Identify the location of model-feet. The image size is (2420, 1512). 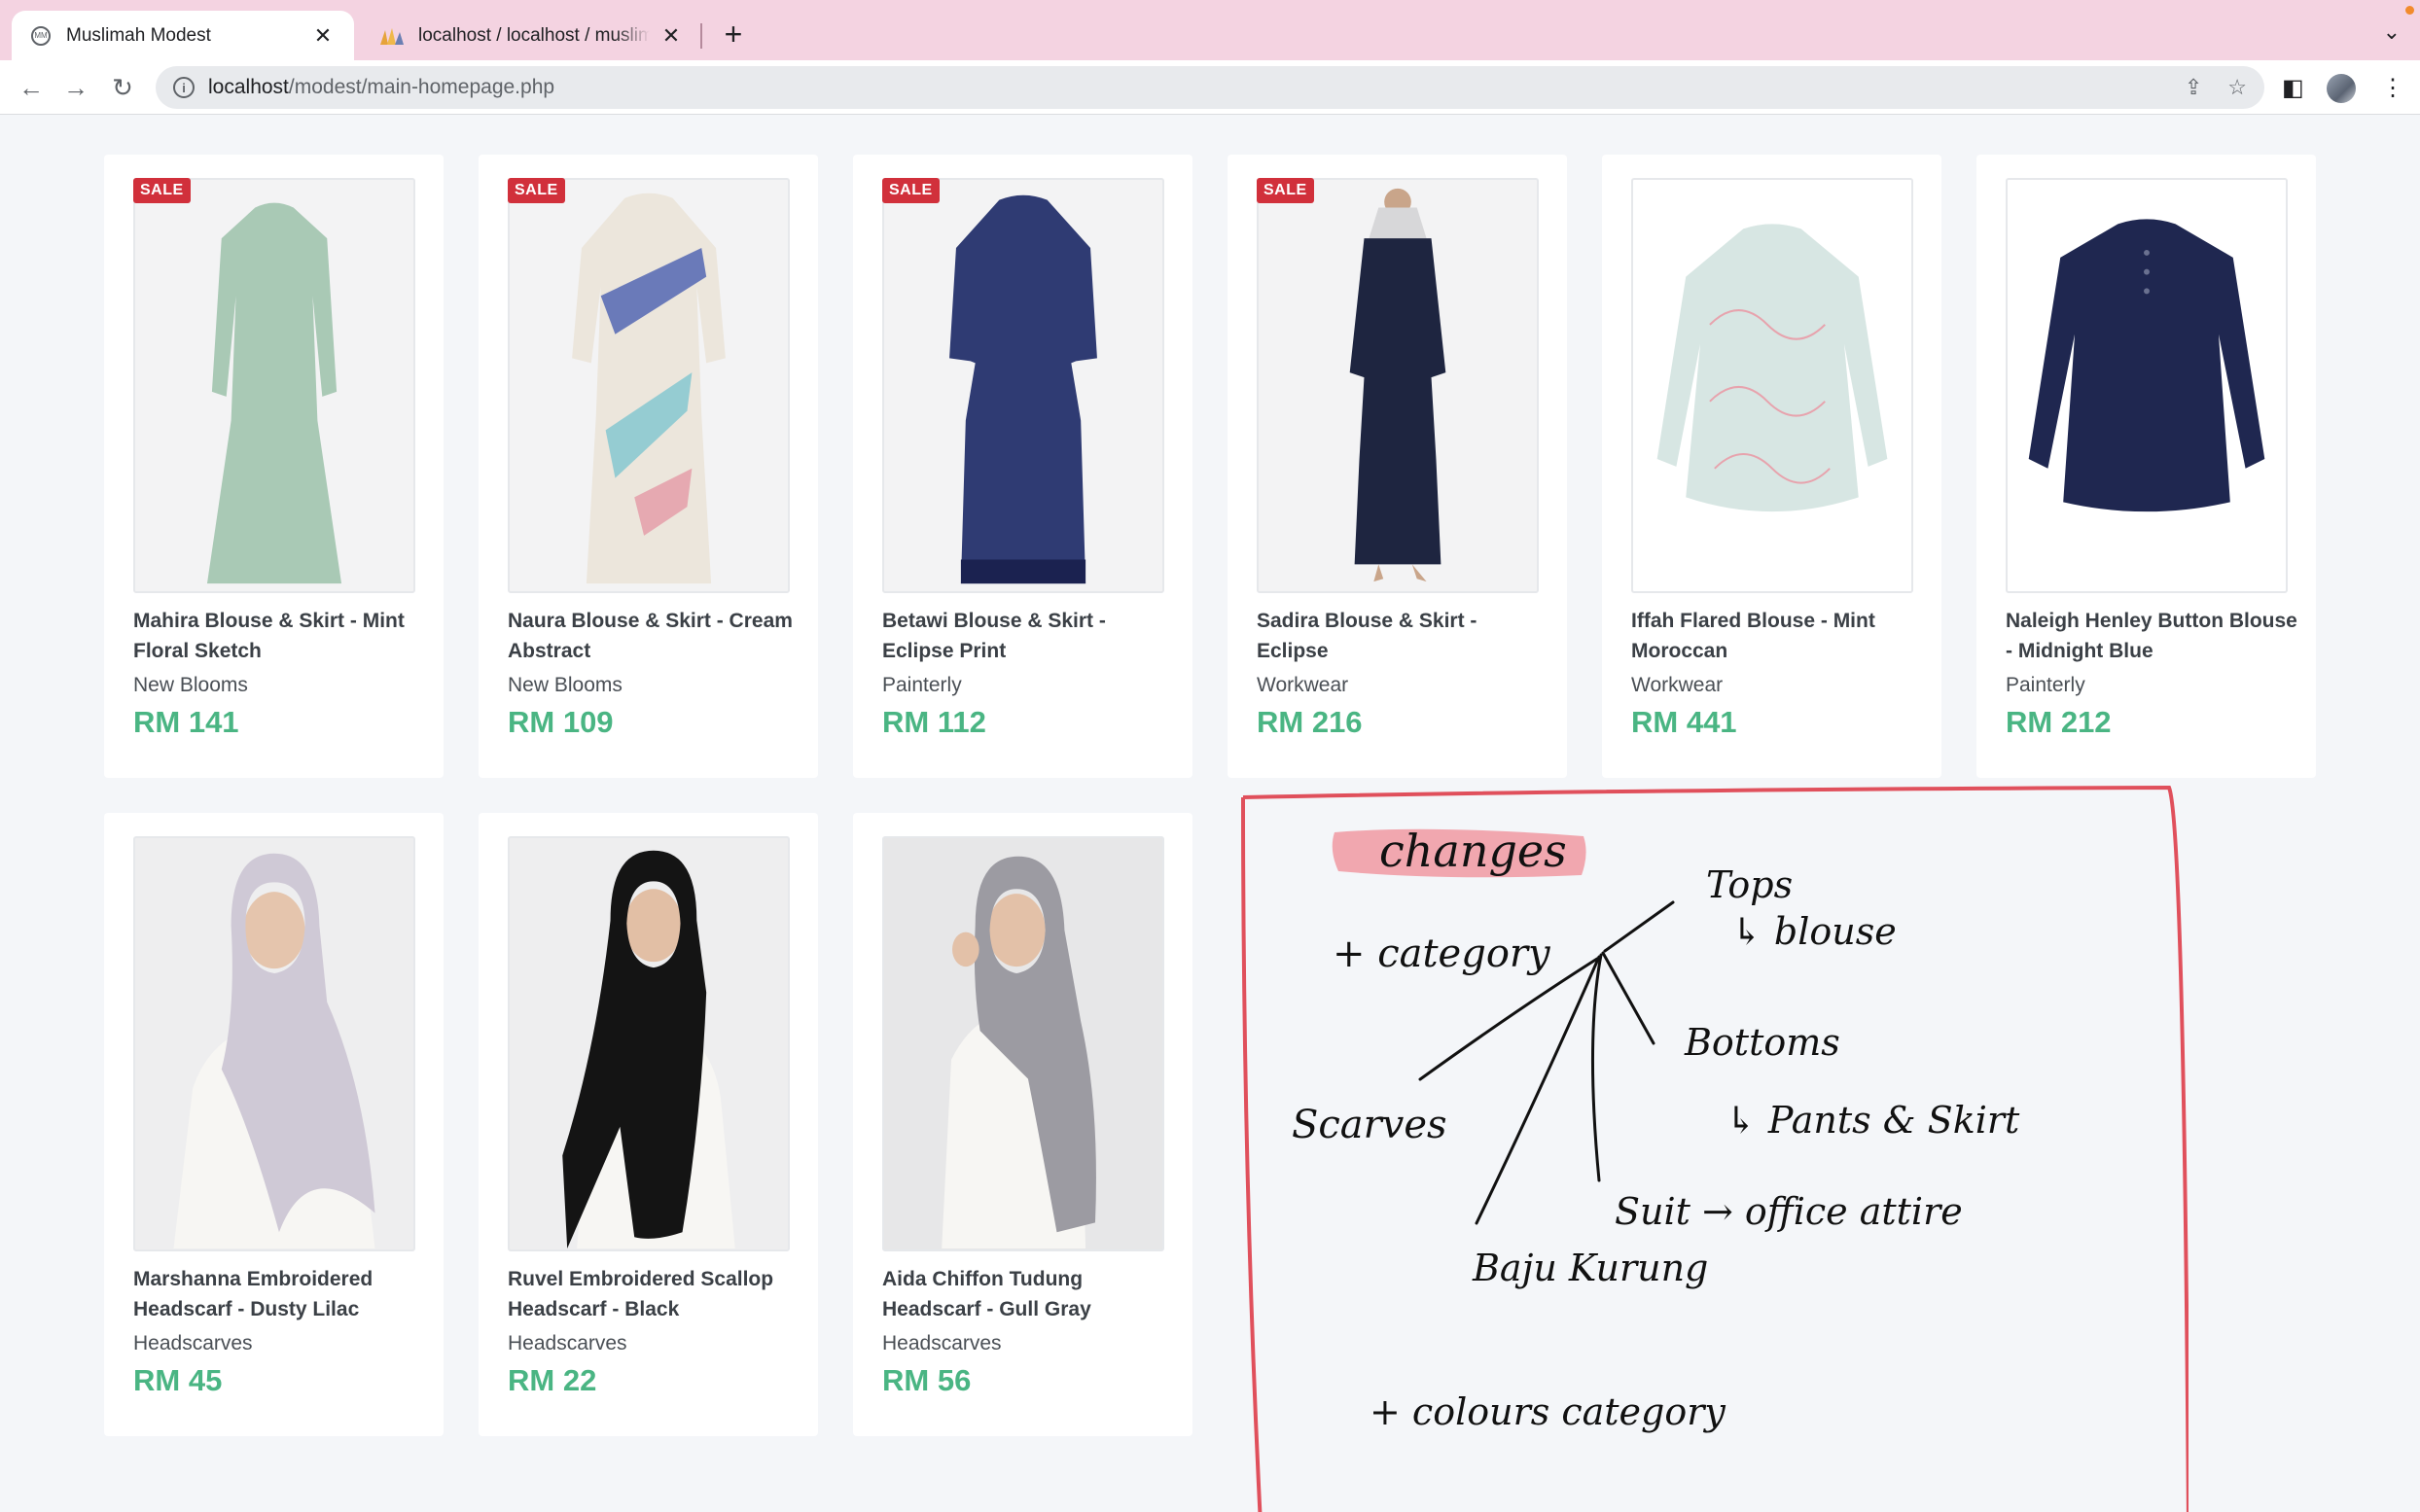
(1400, 573).